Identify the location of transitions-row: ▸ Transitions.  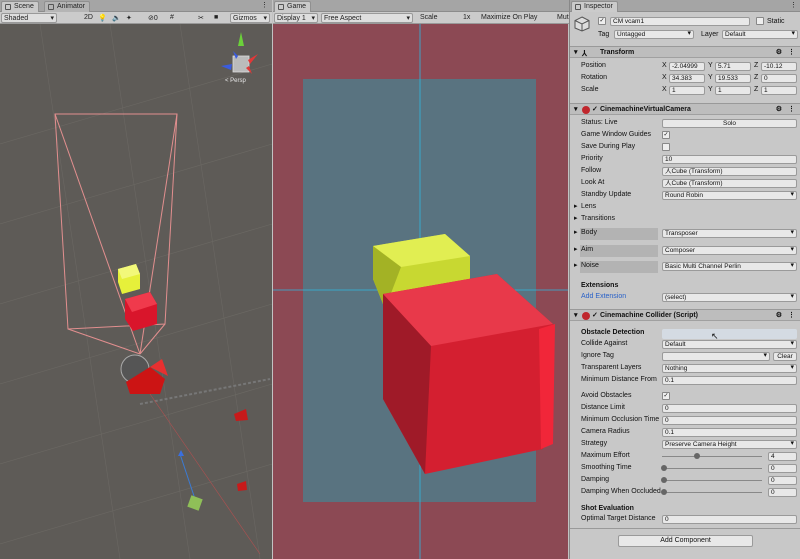
(685, 219).